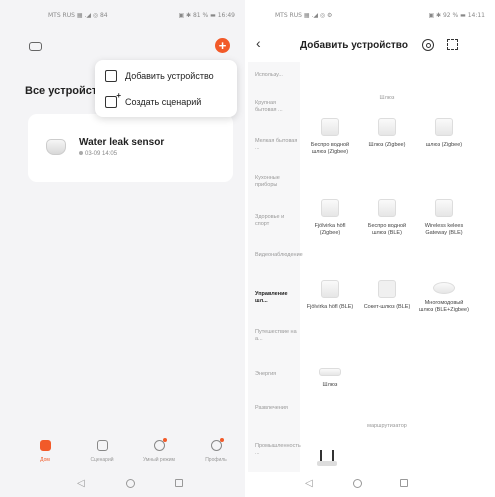 This screenshot has width=495, height=497. Describe the element at coordinates (304, 15) in the screenshot. I see `status-left: MTS RUS ▦ .◢ ◎ ⚙` at that location.